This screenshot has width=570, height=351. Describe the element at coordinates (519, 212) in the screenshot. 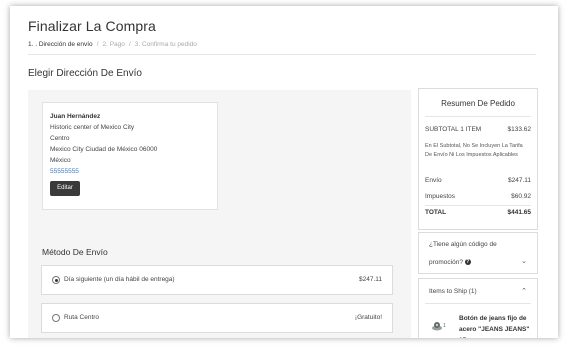

I see `total-value: $441.65` at that location.